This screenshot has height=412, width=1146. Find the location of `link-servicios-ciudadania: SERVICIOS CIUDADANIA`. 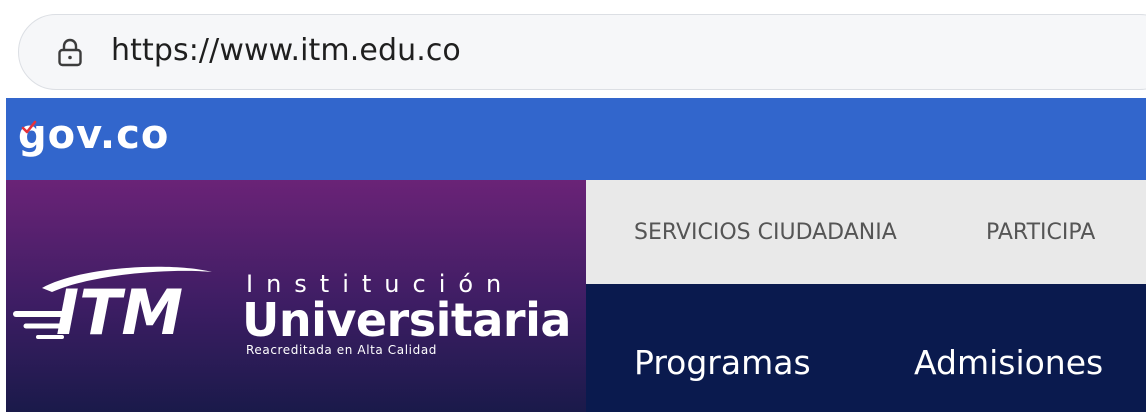

link-servicios-ciudadania: SERVICIOS CIUDADANIA is located at coordinates (765, 232).